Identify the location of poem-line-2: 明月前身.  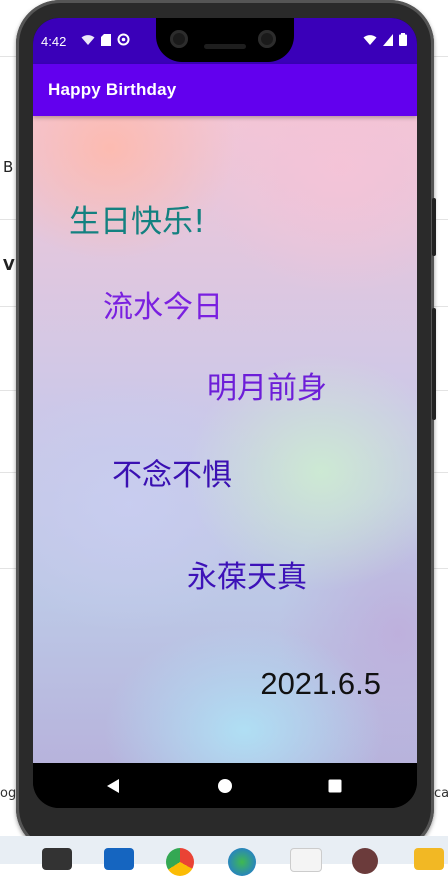
(267, 388).